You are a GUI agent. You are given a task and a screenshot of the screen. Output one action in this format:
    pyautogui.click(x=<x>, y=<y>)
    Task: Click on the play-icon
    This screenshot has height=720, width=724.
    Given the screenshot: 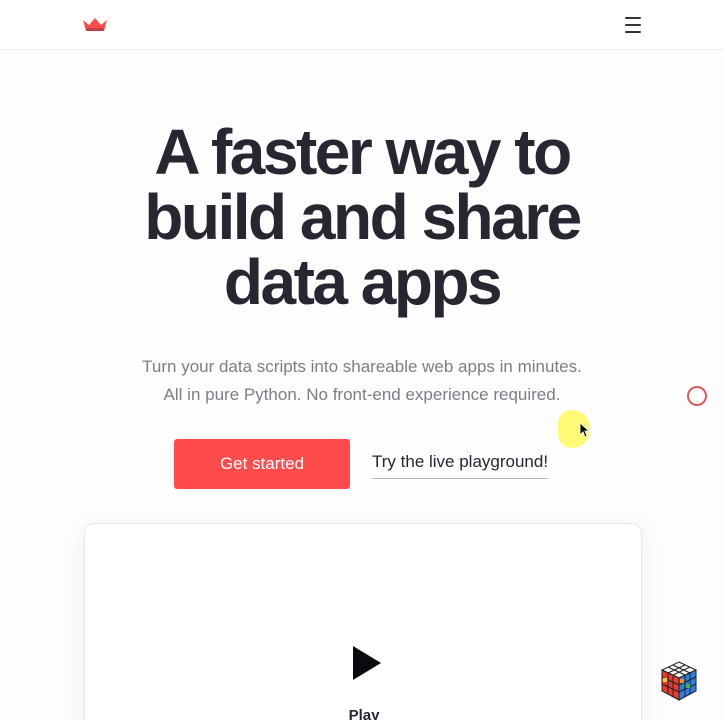 What is the action you would take?
    pyautogui.click(x=367, y=663)
    